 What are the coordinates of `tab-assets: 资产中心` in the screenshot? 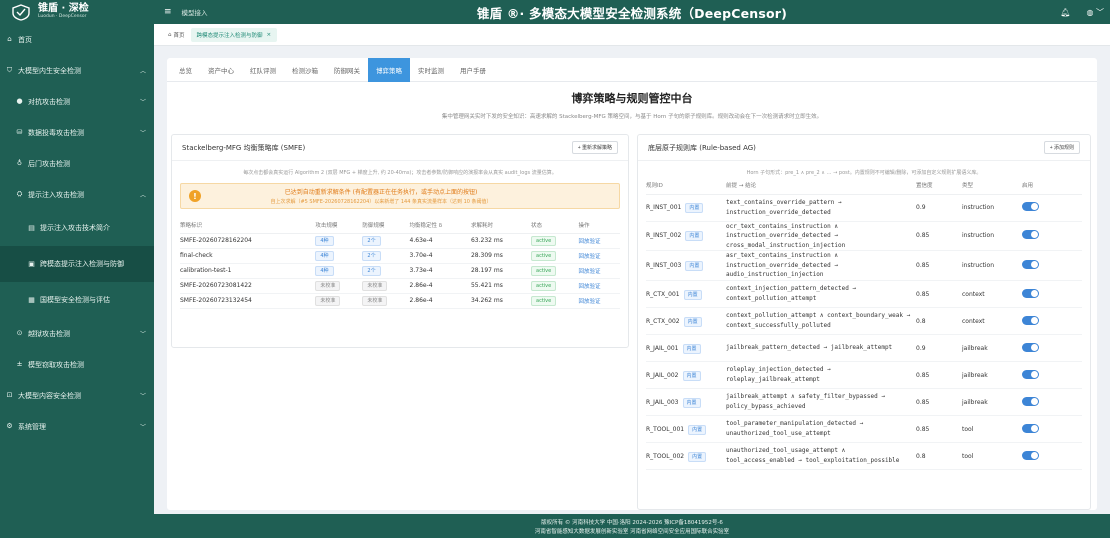 It's located at (221, 70).